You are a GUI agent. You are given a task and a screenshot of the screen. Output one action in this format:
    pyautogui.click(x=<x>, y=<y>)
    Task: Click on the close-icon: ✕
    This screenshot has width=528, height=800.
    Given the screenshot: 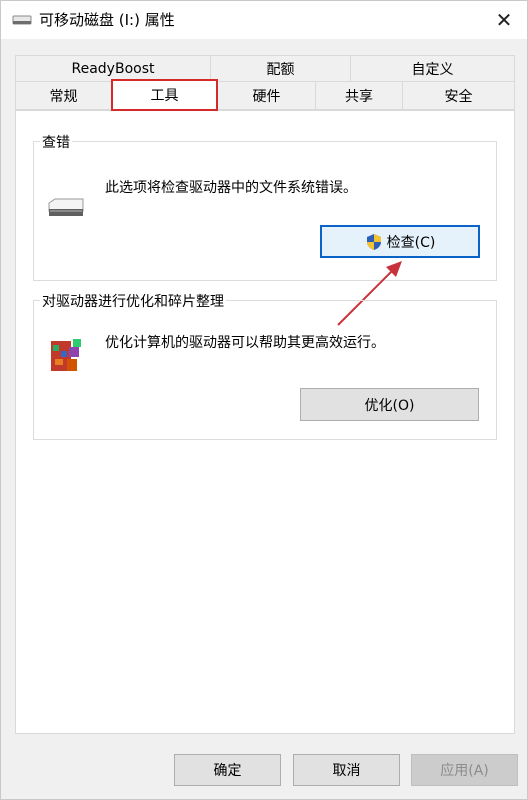 What is the action you would take?
    pyautogui.click(x=504, y=20)
    